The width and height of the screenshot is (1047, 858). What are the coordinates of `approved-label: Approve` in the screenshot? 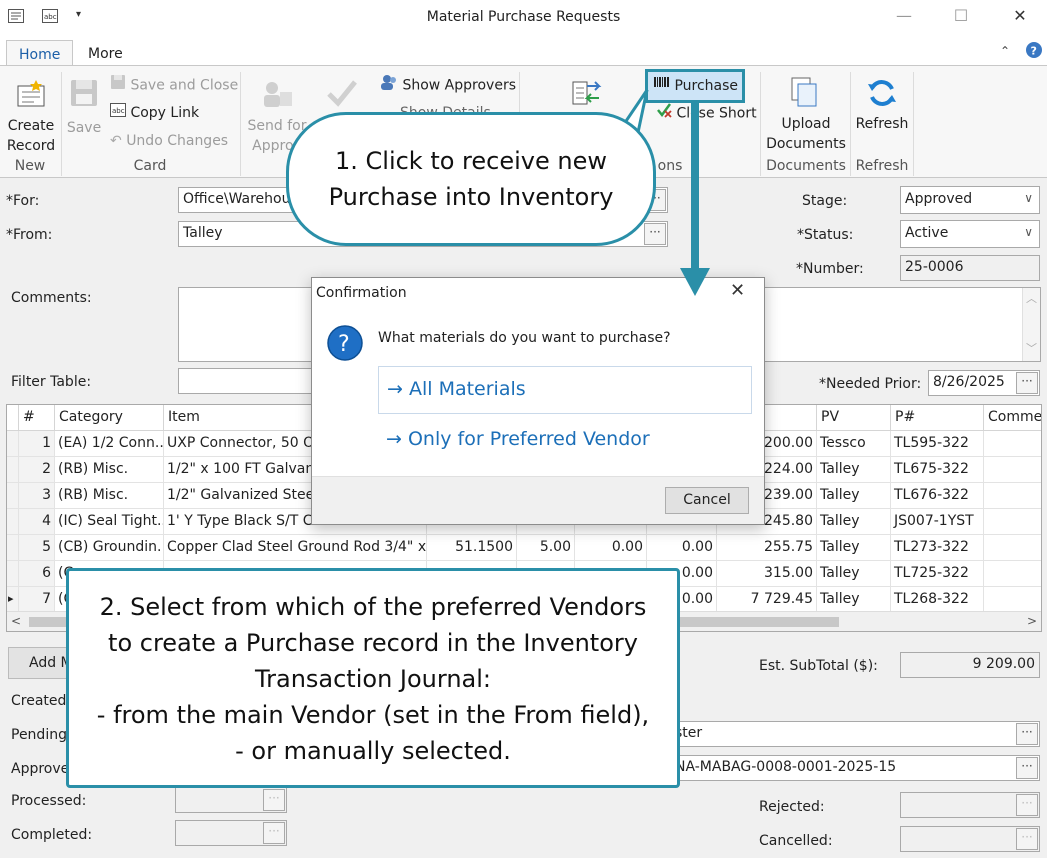 It's located at (40, 769).